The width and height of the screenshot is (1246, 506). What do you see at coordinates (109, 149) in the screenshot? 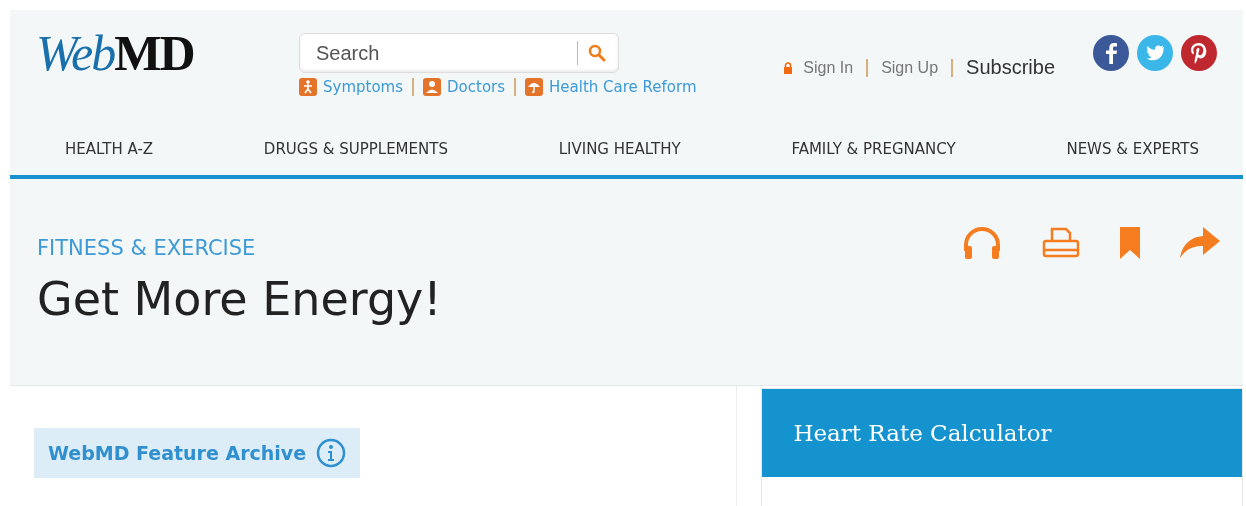
I see `nav-link: HEALTH A-Z` at bounding box center [109, 149].